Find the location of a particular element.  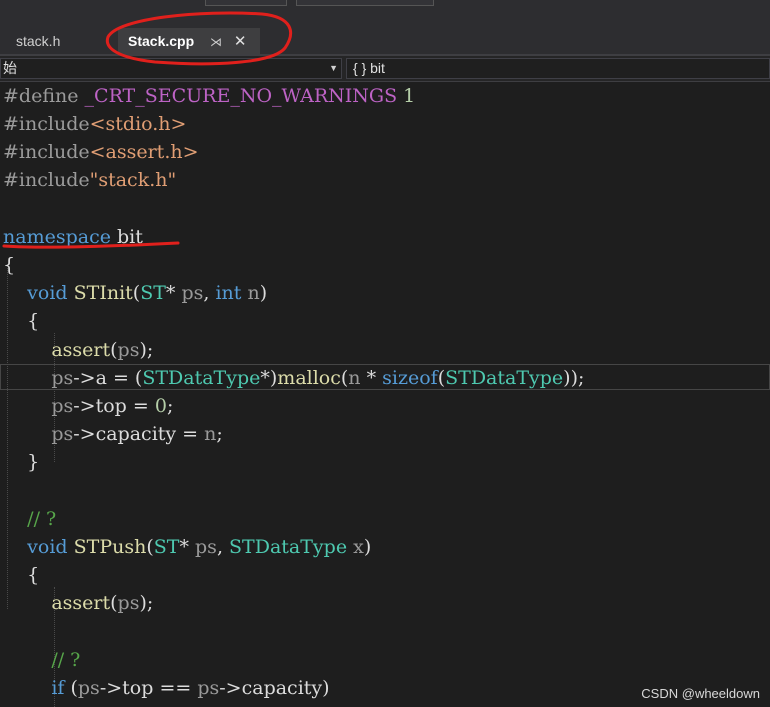

code-token: STPush is located at coordinates (110, 547).